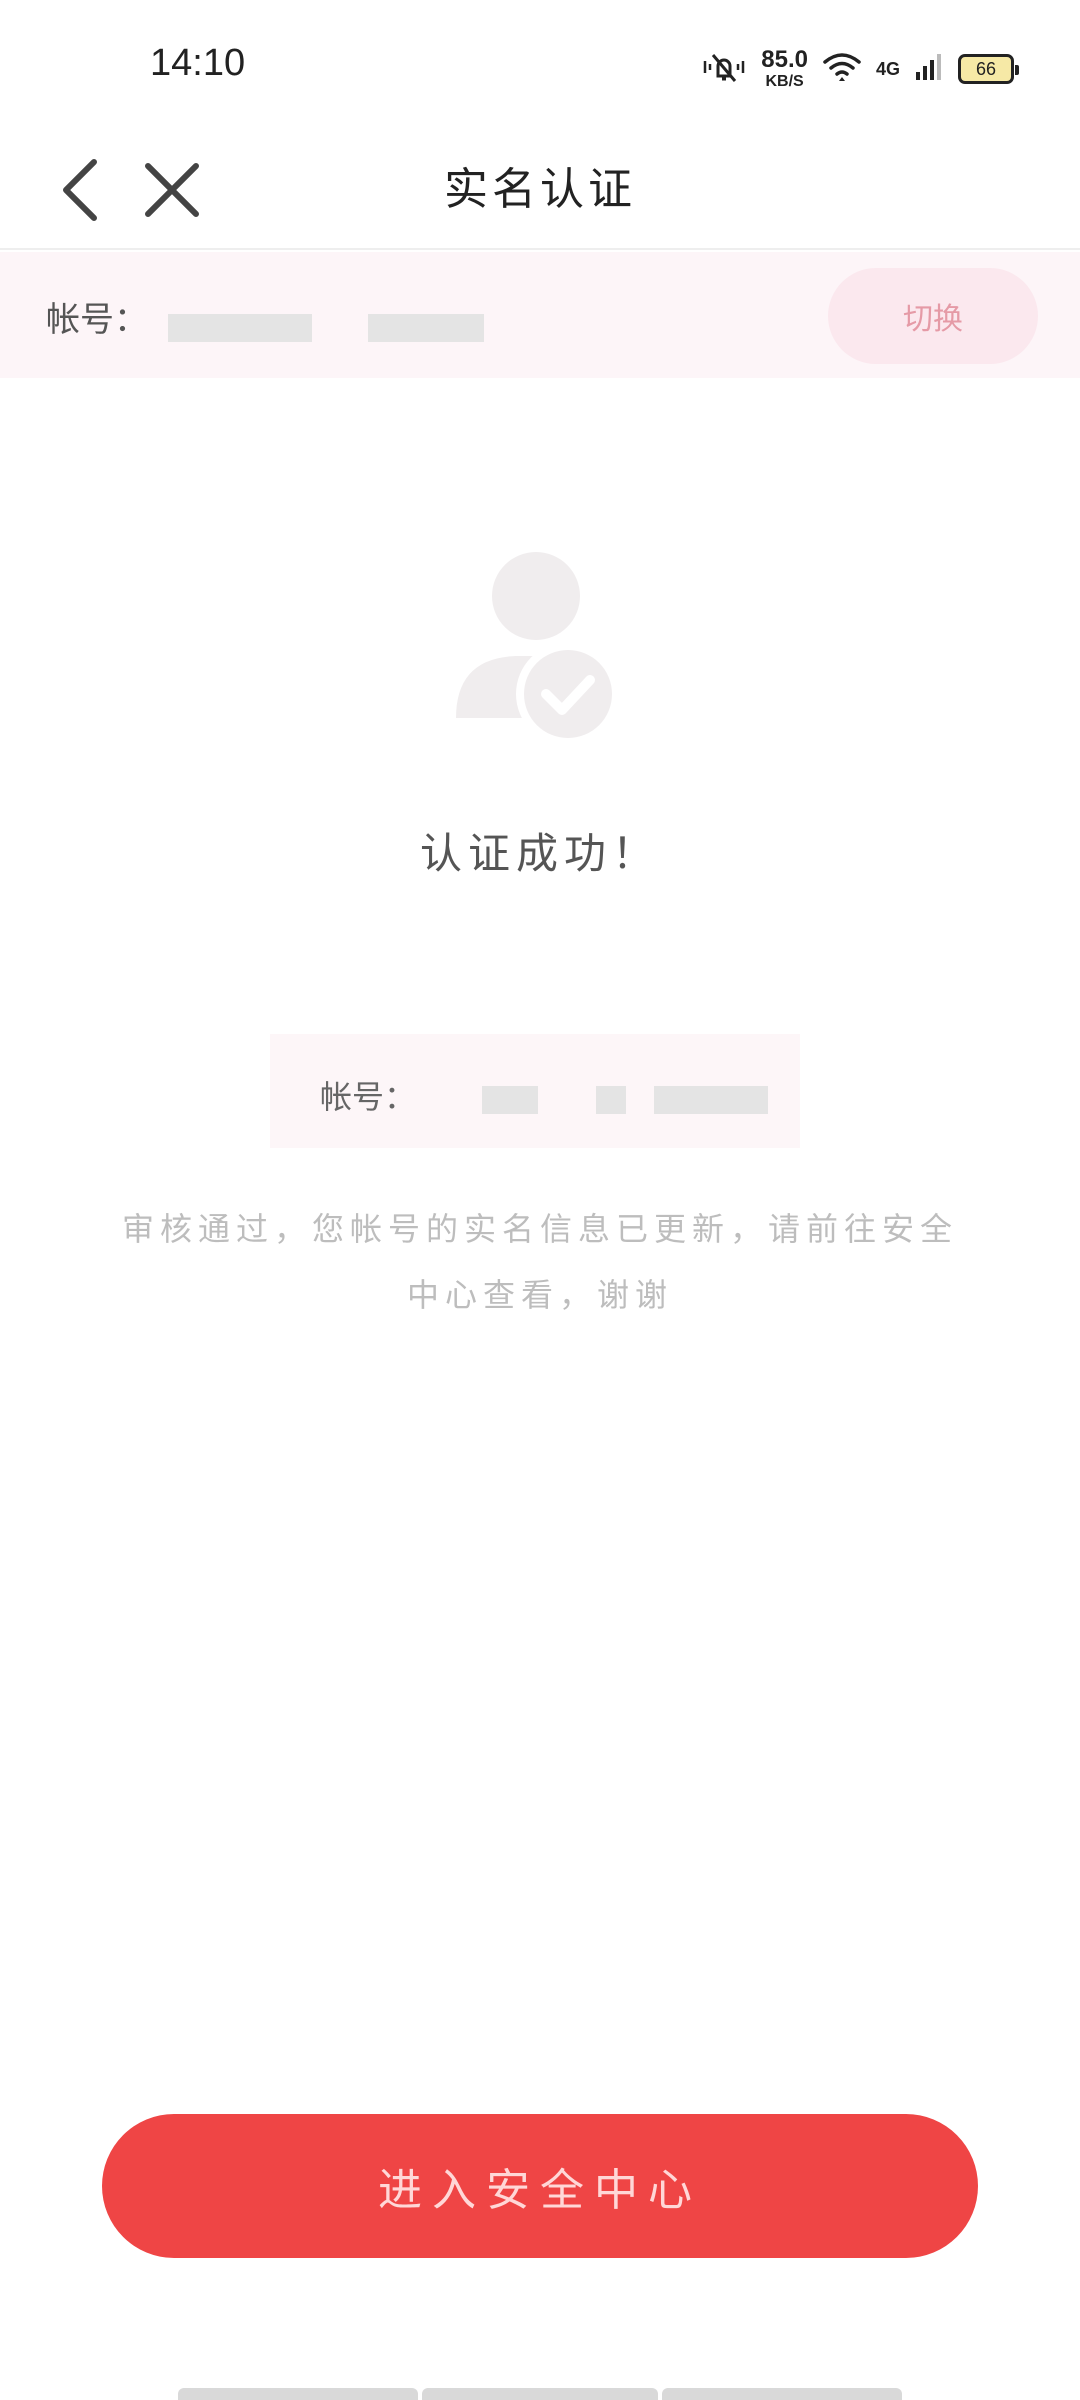 This screenshot has width=1080, height=2400. What do you see at coordinates (784, 81) in the screenshot?
I see `network-speed-unit: KB/S` at bounding box center [784, 81].